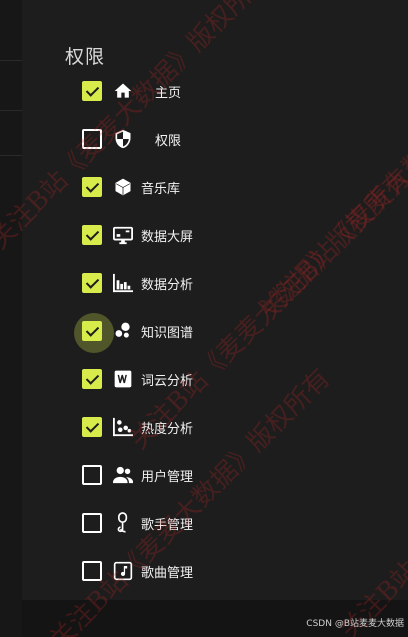 The height and width of the screenshot is (637, 408). What do you see at coordinates (123, 523) in the screenshot?
I see `singer-icon` at bounding box center [123, 523].